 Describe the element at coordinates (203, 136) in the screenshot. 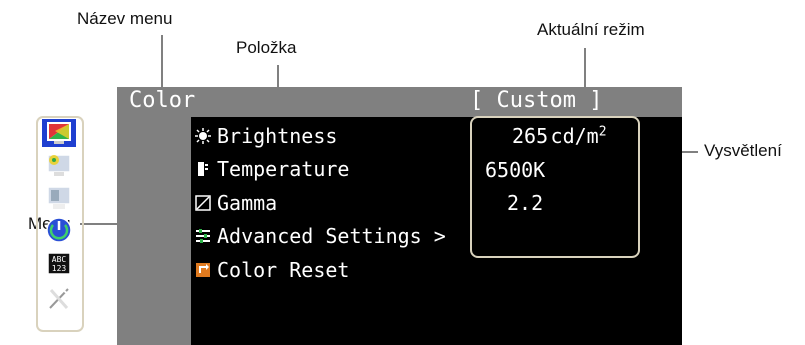

I see `sun-icon` at that location.